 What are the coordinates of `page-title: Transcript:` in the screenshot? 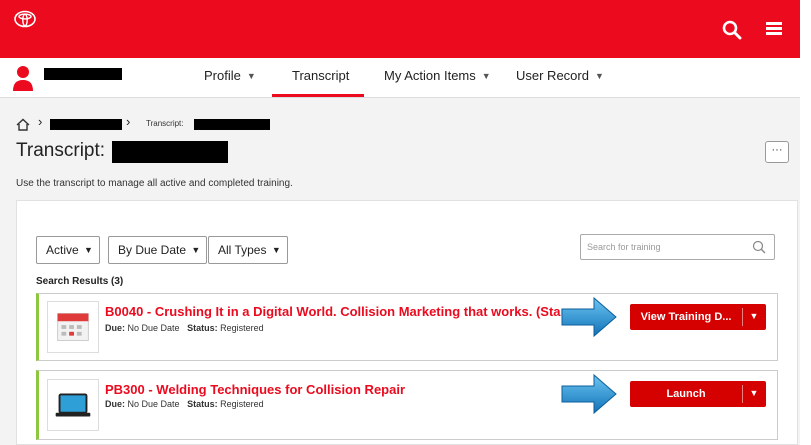 It's located at (61, 150).